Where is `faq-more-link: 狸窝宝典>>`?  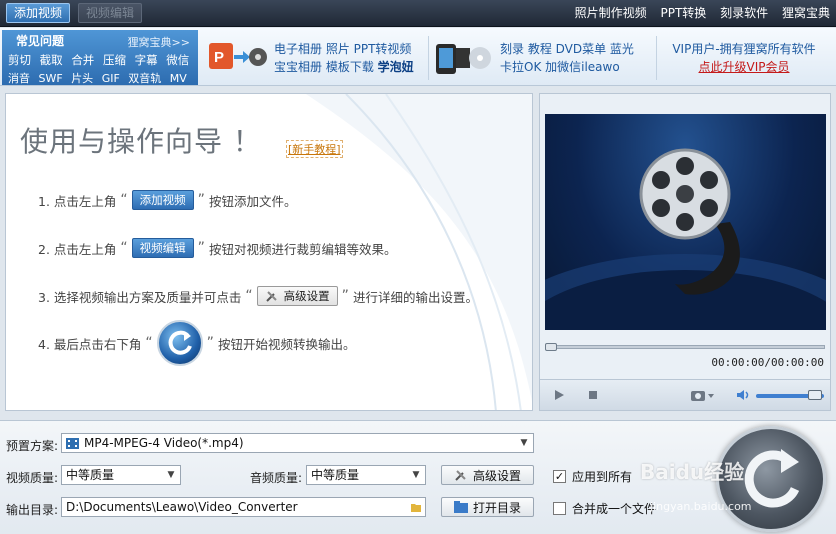
faq-more-link: 狸窝宝典>> is located at coordinates (159, 42).